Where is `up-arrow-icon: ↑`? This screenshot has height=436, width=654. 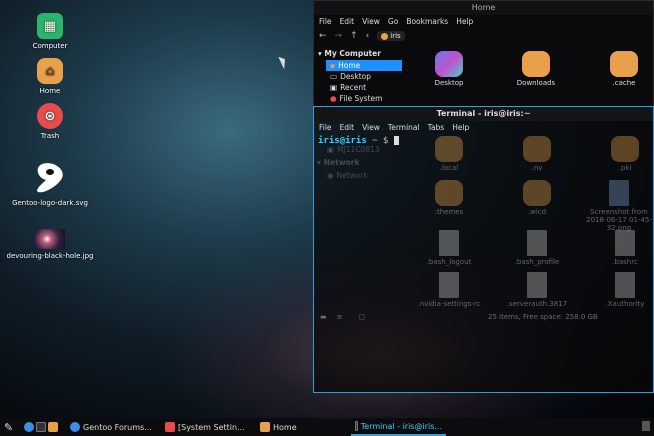 up-arrow-icon: ↑ is located at coordinates (354, 36).